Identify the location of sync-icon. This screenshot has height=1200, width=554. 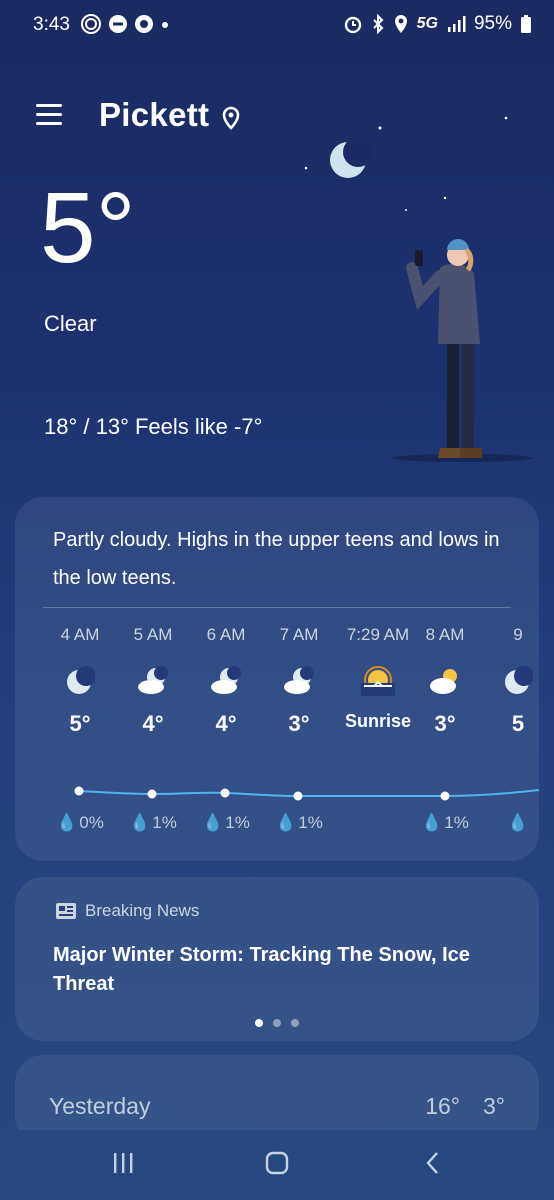
(144, 24).